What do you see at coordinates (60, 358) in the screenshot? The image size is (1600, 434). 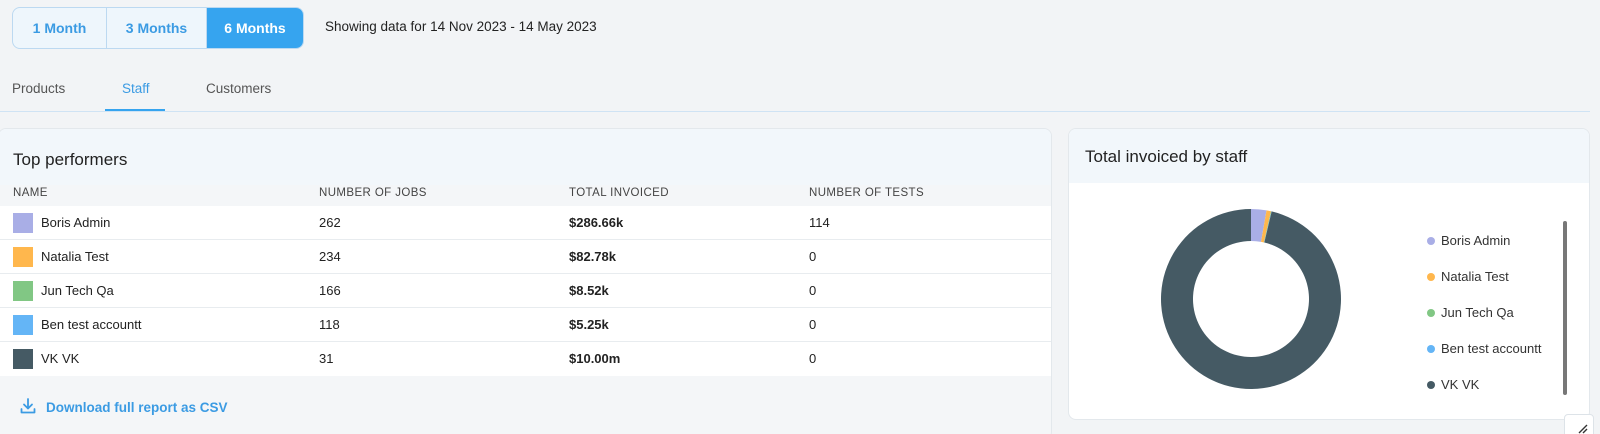 I see `staff-name: VK VK` at bounding box center [60, 358].